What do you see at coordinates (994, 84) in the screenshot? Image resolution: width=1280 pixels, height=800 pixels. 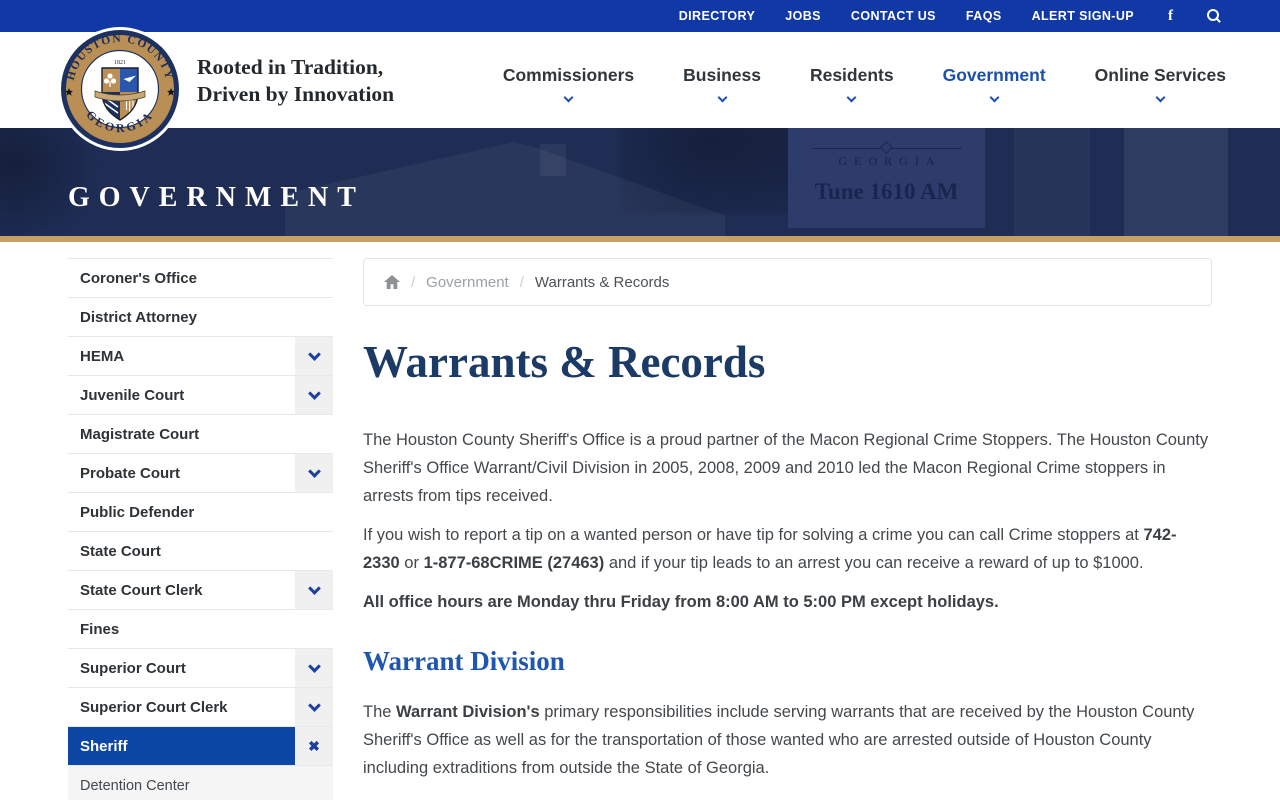 I see `nav-item-government: Government` at bounding box center [994, 84].